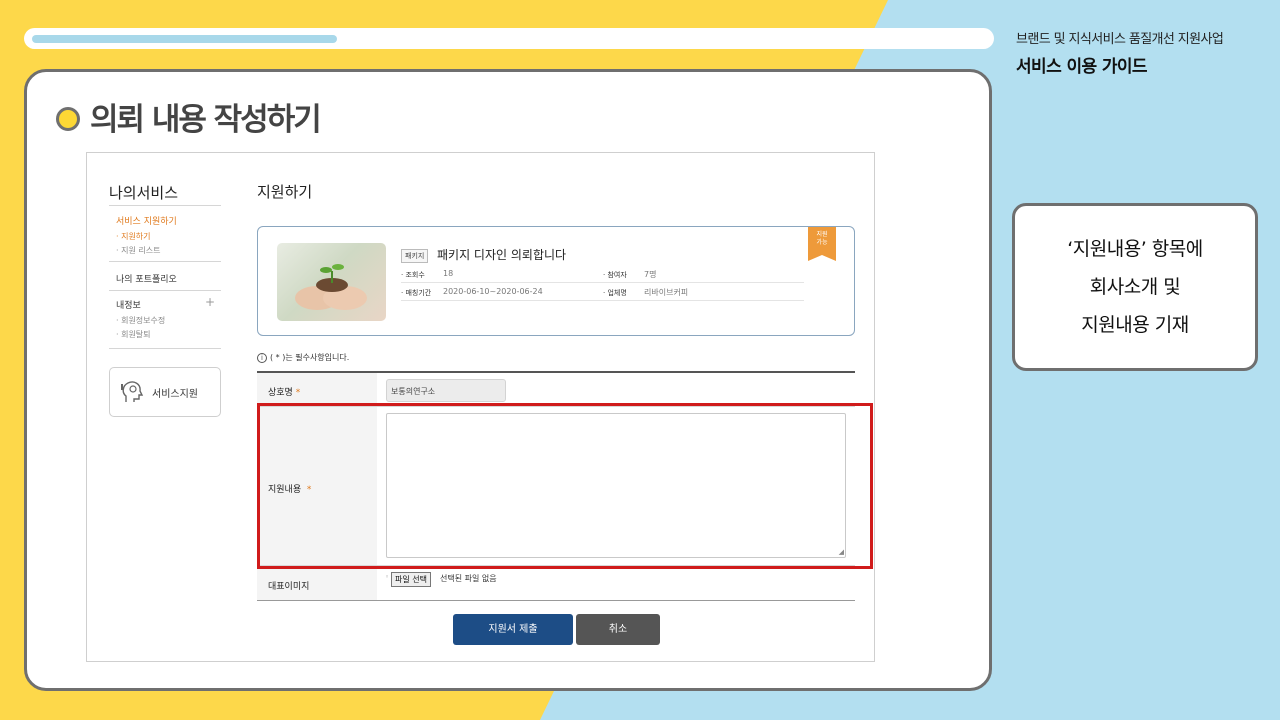 This screenshot has width=1280, height=720. I want to click on company-label: · 업체명, so click(615, 293).